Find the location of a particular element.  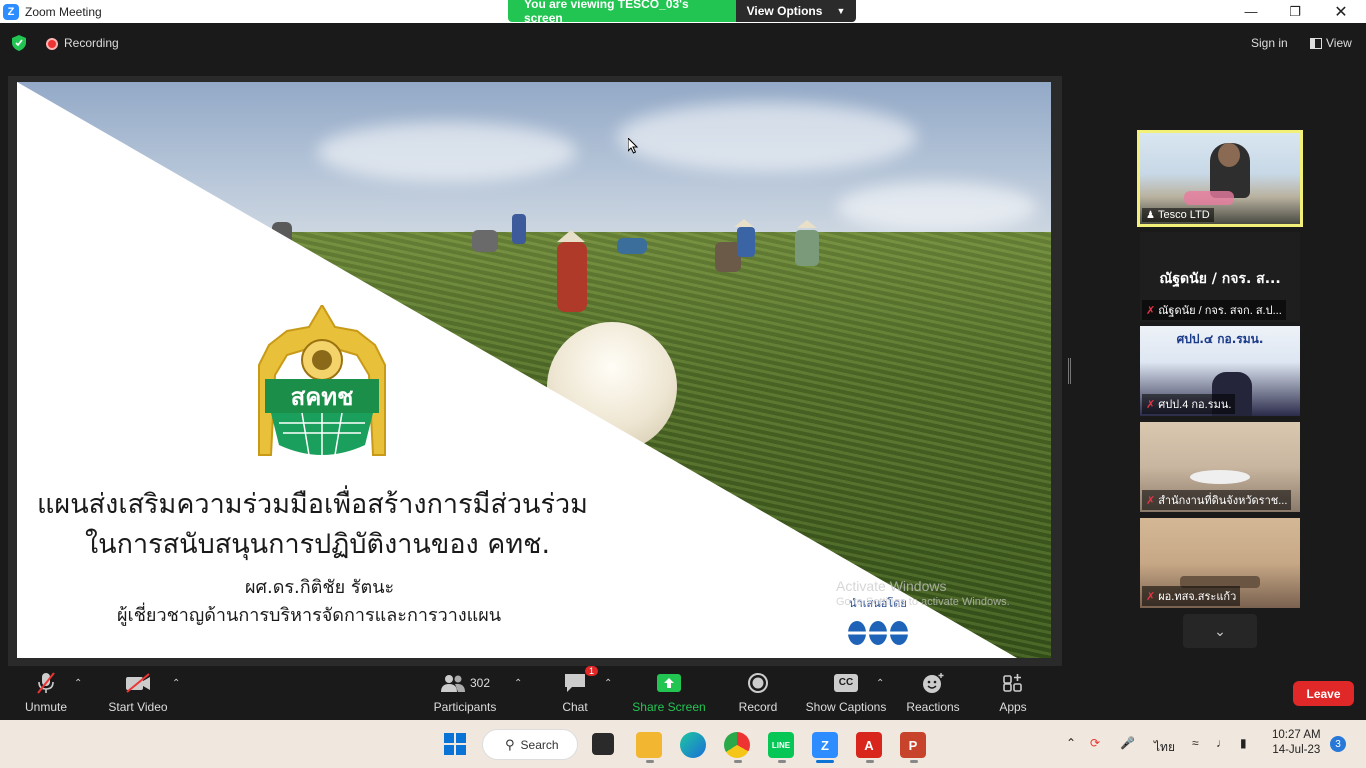

tray-chevron-icon: ⌃ is located at coordinates (1071, 743).